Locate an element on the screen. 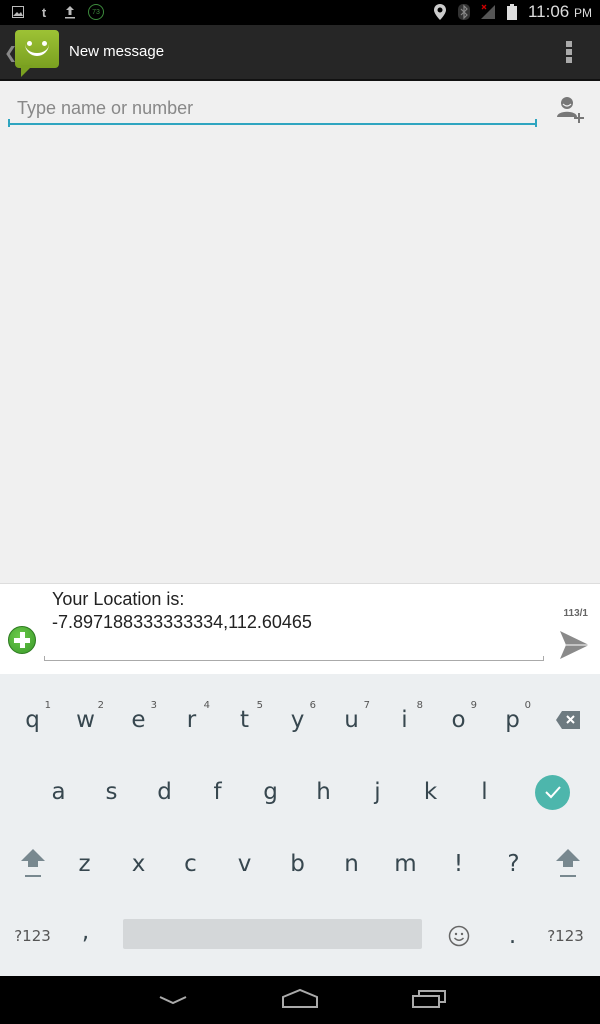 The image size is (600, 1024). key-k: k is located at coordinates (430, 792).